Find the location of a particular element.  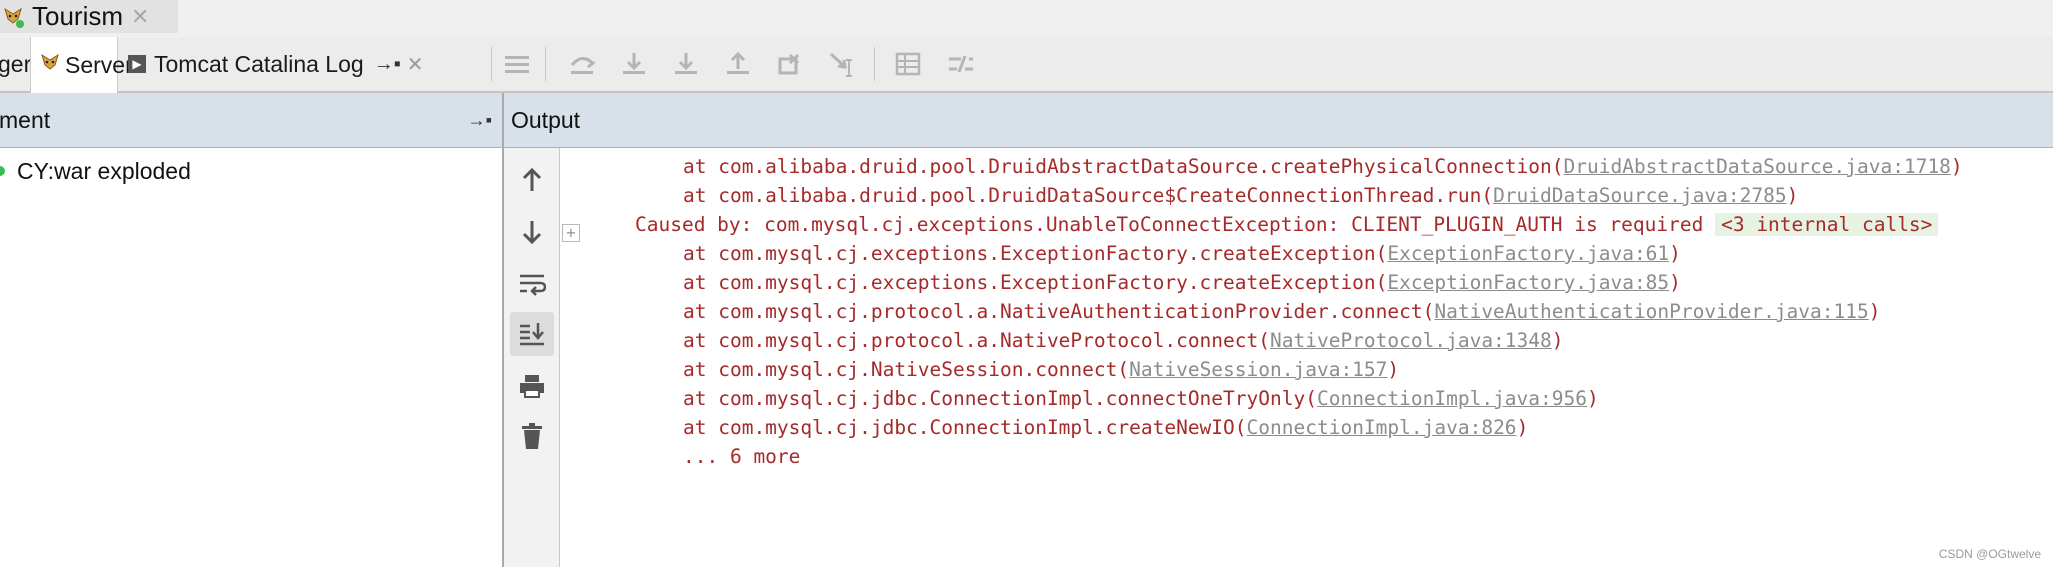

run-tab-tourism: Tourism ✕ is located at coordinates (89, 16).